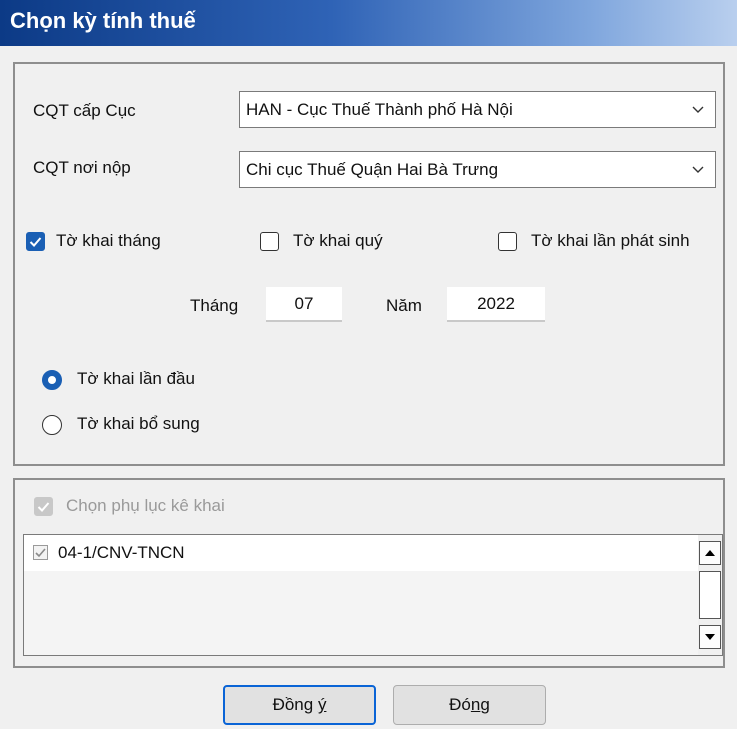  Describe the element at coordinates (103, 20) in the screenshot. I see `window-title: Chọn kỳ tính thuế` at that location.